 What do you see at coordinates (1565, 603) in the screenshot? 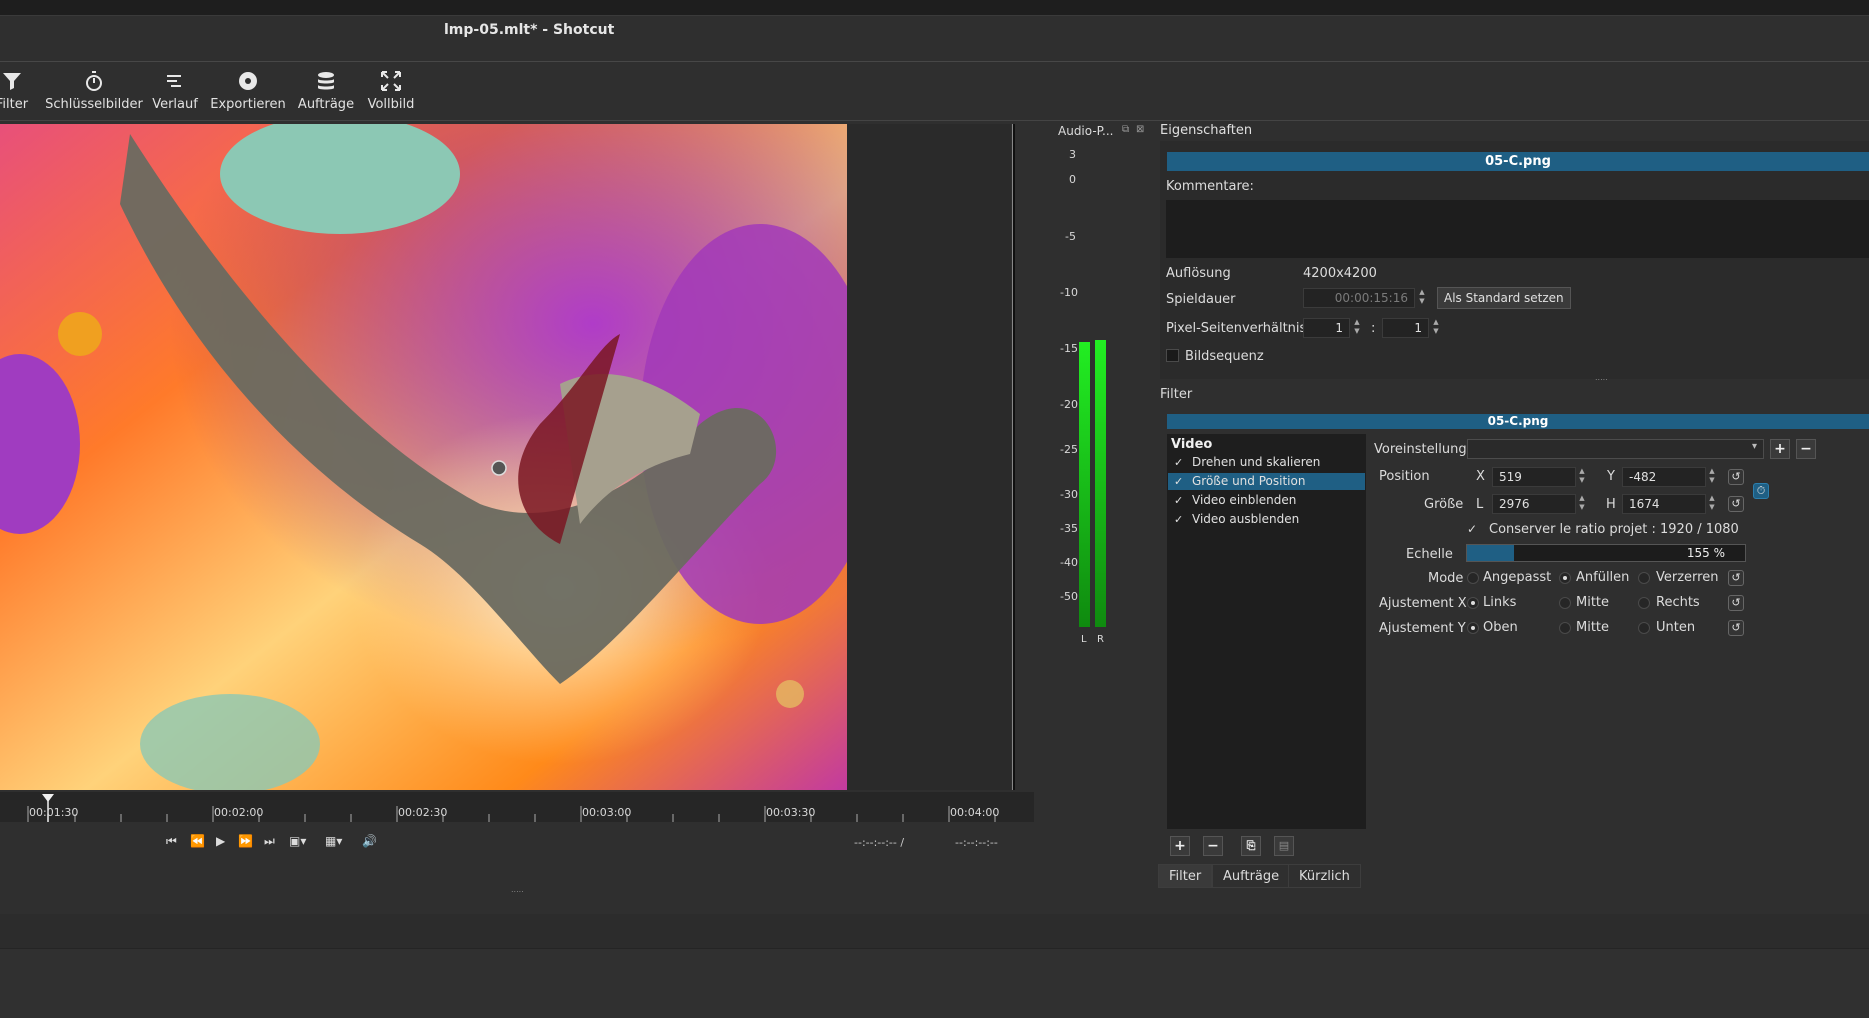
I see `ajx-radio-mitte` at bounding box center [1565, 603].